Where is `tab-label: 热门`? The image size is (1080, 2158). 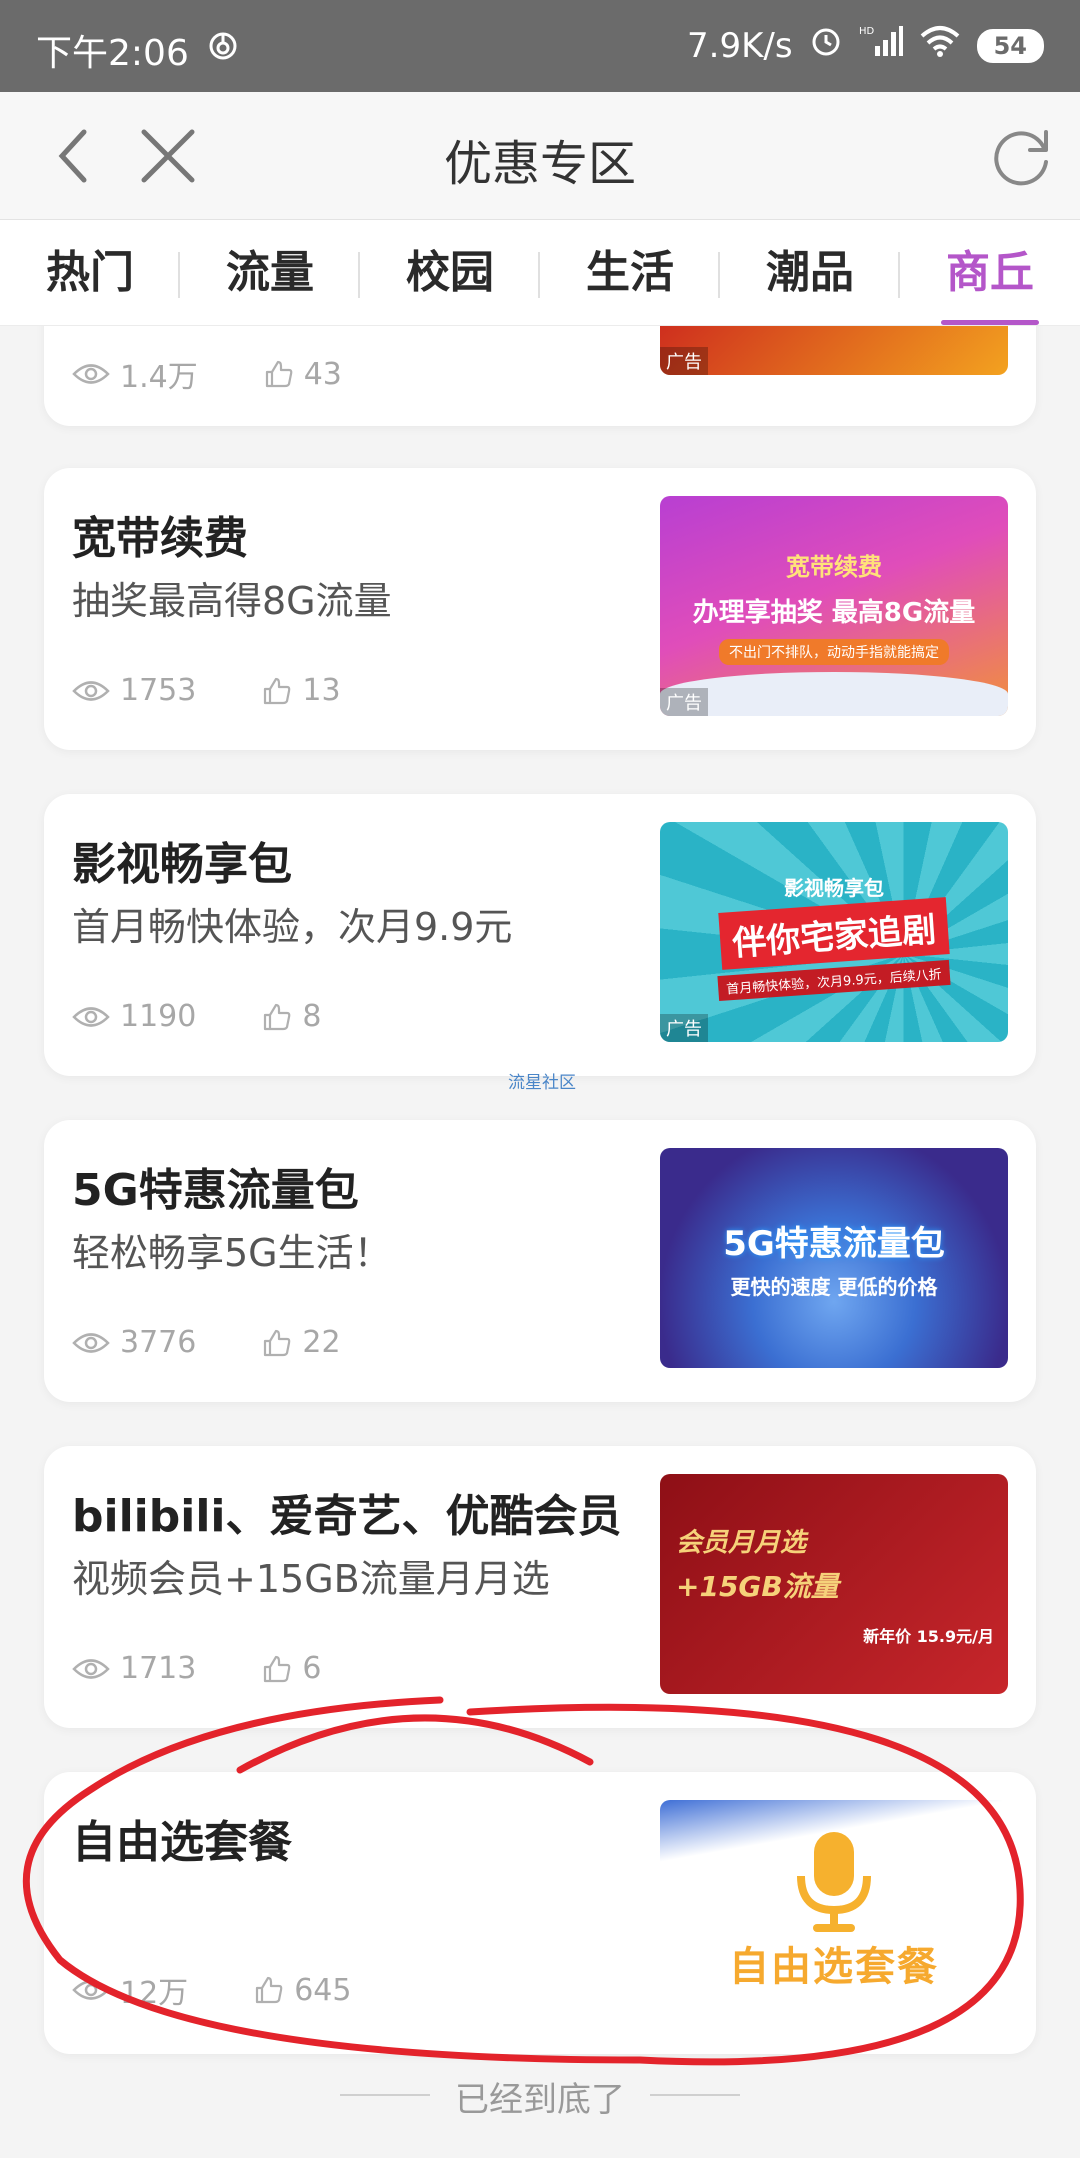
tab-label: 热门 is located at coordinates (90, 272).